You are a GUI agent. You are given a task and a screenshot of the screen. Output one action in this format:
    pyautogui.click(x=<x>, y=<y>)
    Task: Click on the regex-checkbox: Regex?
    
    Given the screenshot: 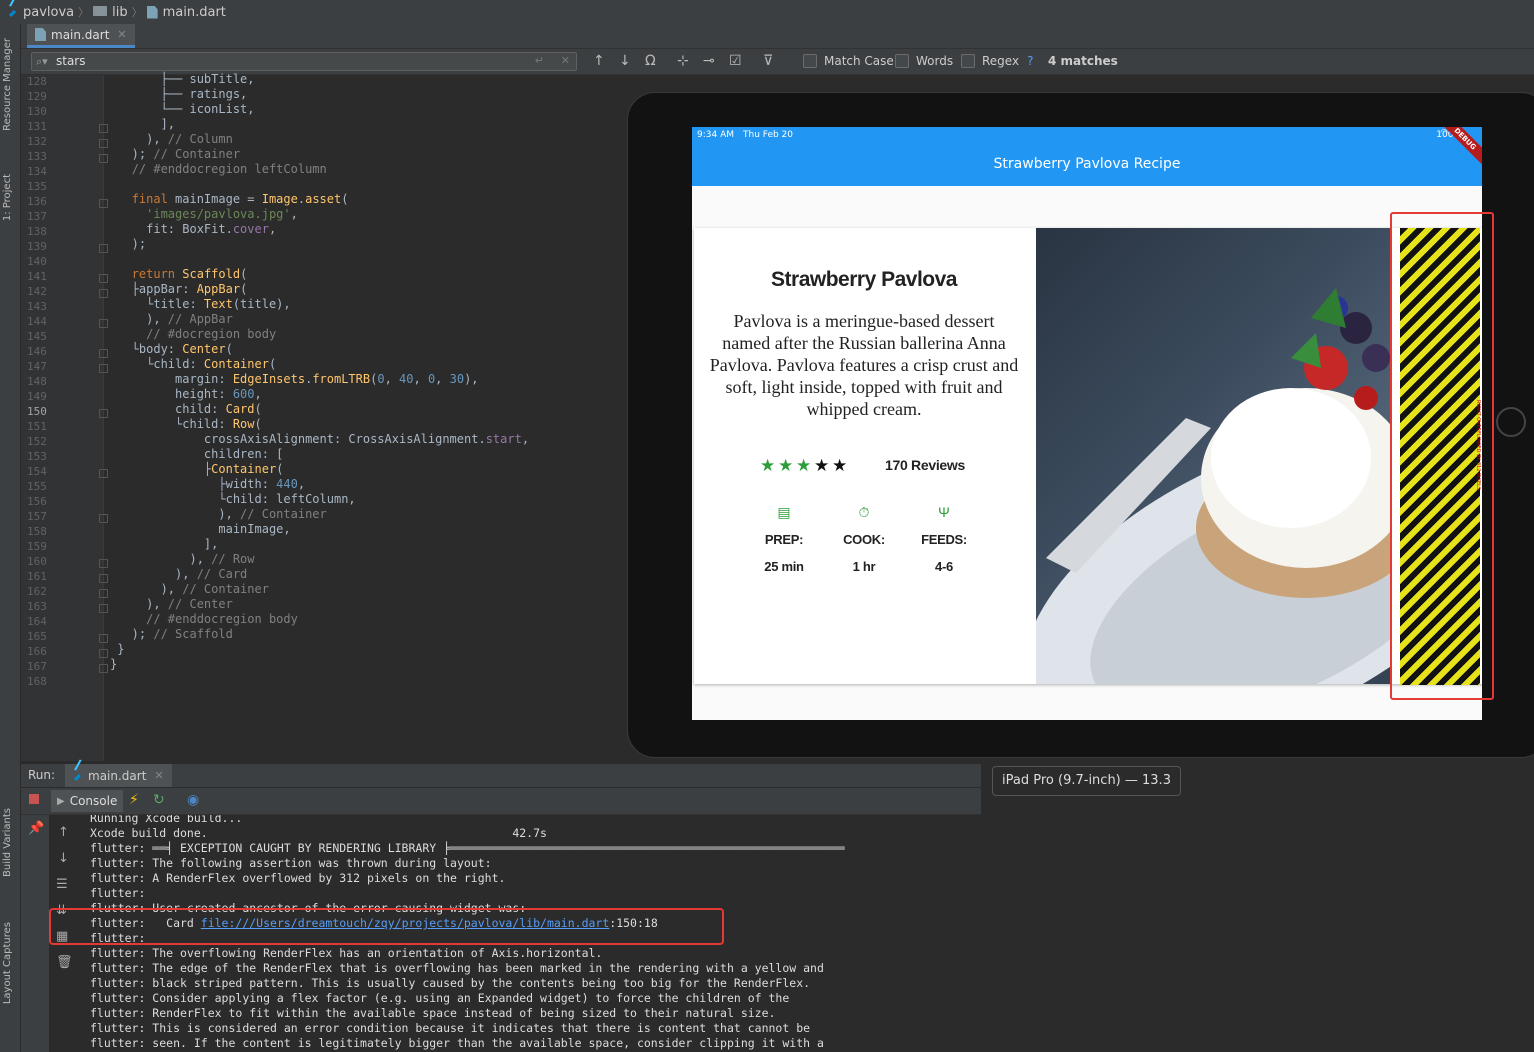 What is the action you would take?
    pyautogui.click(x=997, y=61)
    